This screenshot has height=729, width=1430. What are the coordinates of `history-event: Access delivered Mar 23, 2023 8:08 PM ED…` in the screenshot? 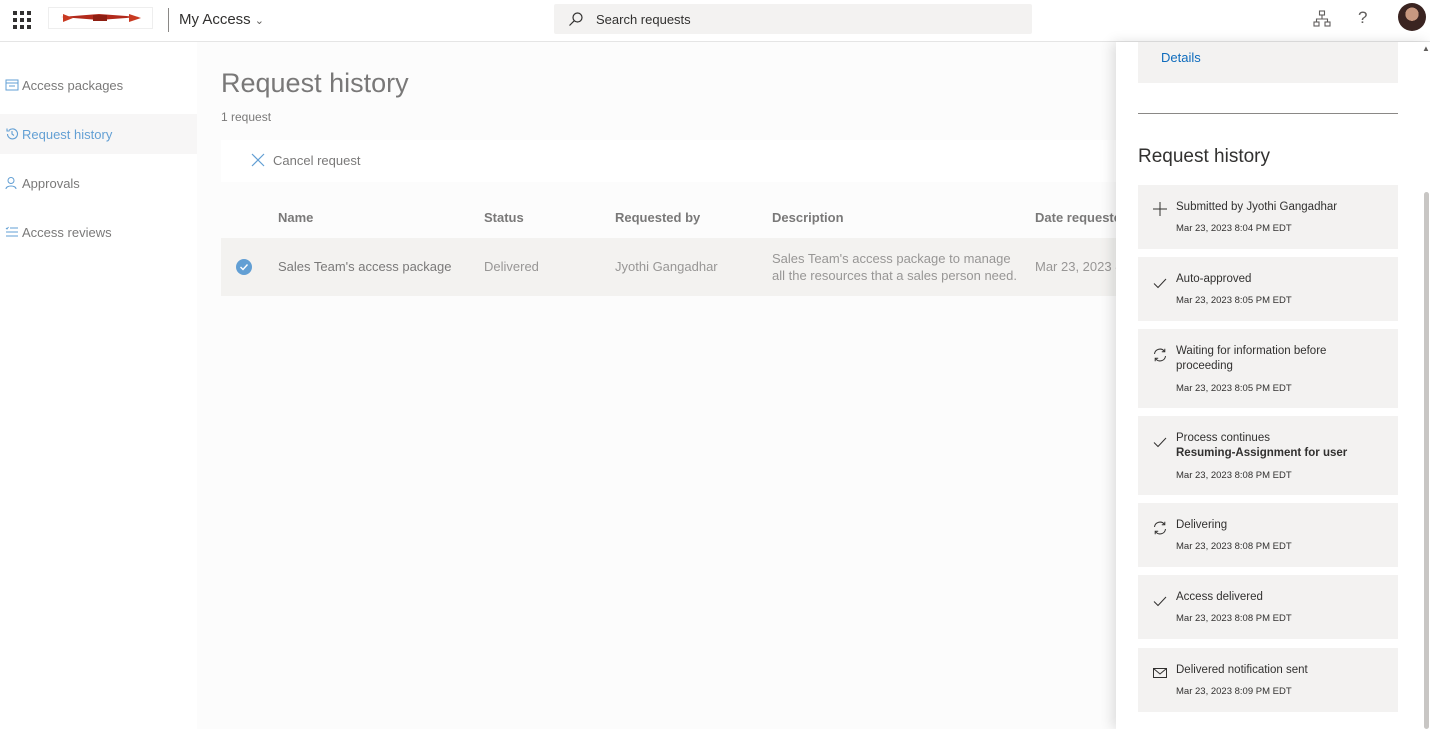 It's located at (1268, 607).